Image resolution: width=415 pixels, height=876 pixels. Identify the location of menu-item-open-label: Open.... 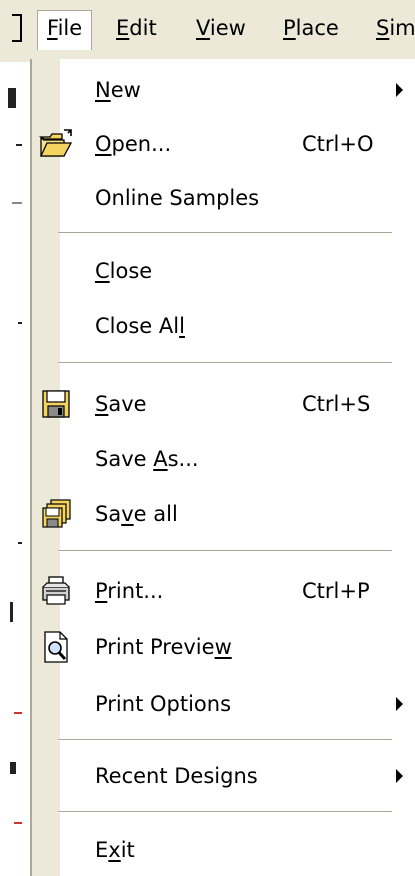
(133, 144).